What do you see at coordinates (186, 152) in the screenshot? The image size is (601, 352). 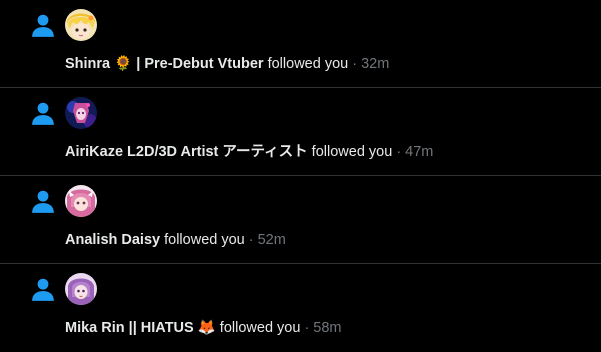 I see `user-name: AiriKaze L2D/3D Artist アーティスト` at bounding box center [186, 152].